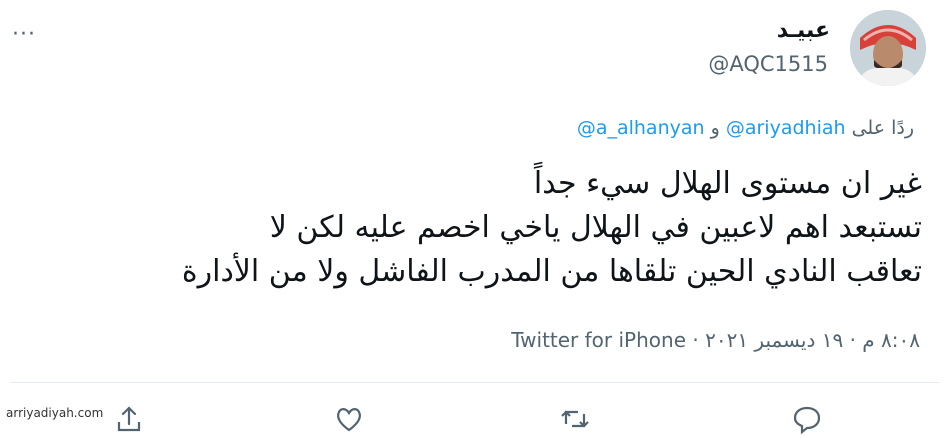 The height and width of the screenshot is (438, 950). Describe the element at coordinates (727, 183) in the screenshot. I see `tweet-line: غير ان مستوى الهلال سيء جداً` at that location.